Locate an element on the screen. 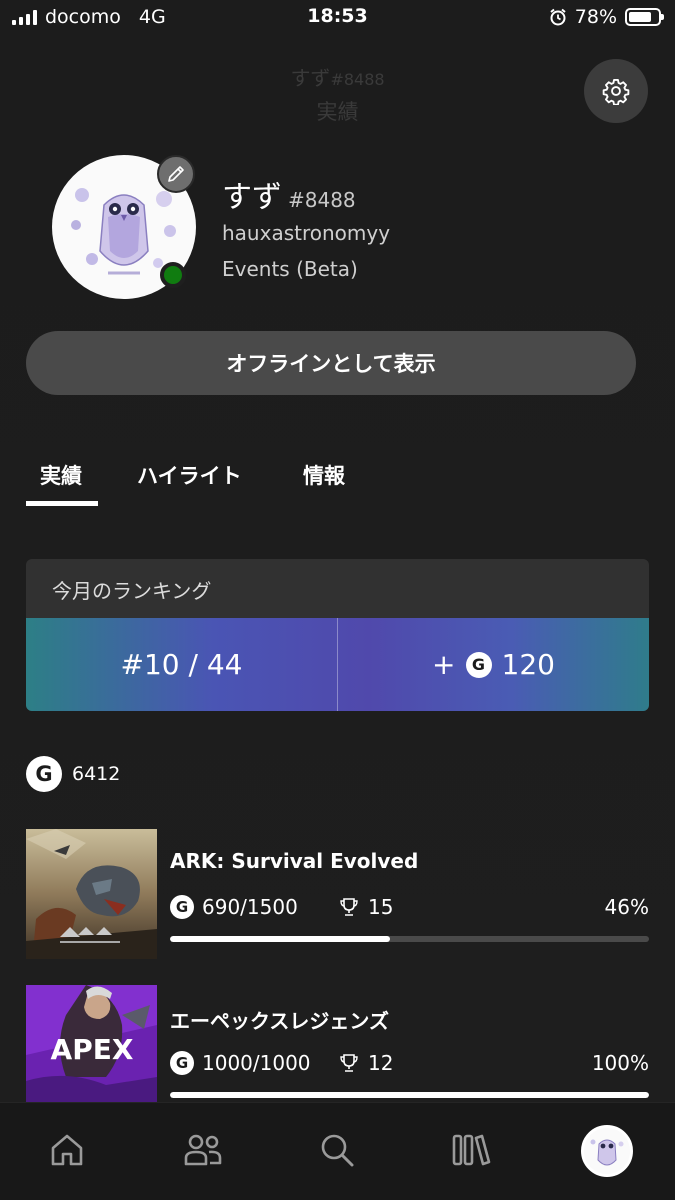 This screenshot has width=675, height=1200. ranking-title: 今月のランキング is located at coordinates (132, 591).